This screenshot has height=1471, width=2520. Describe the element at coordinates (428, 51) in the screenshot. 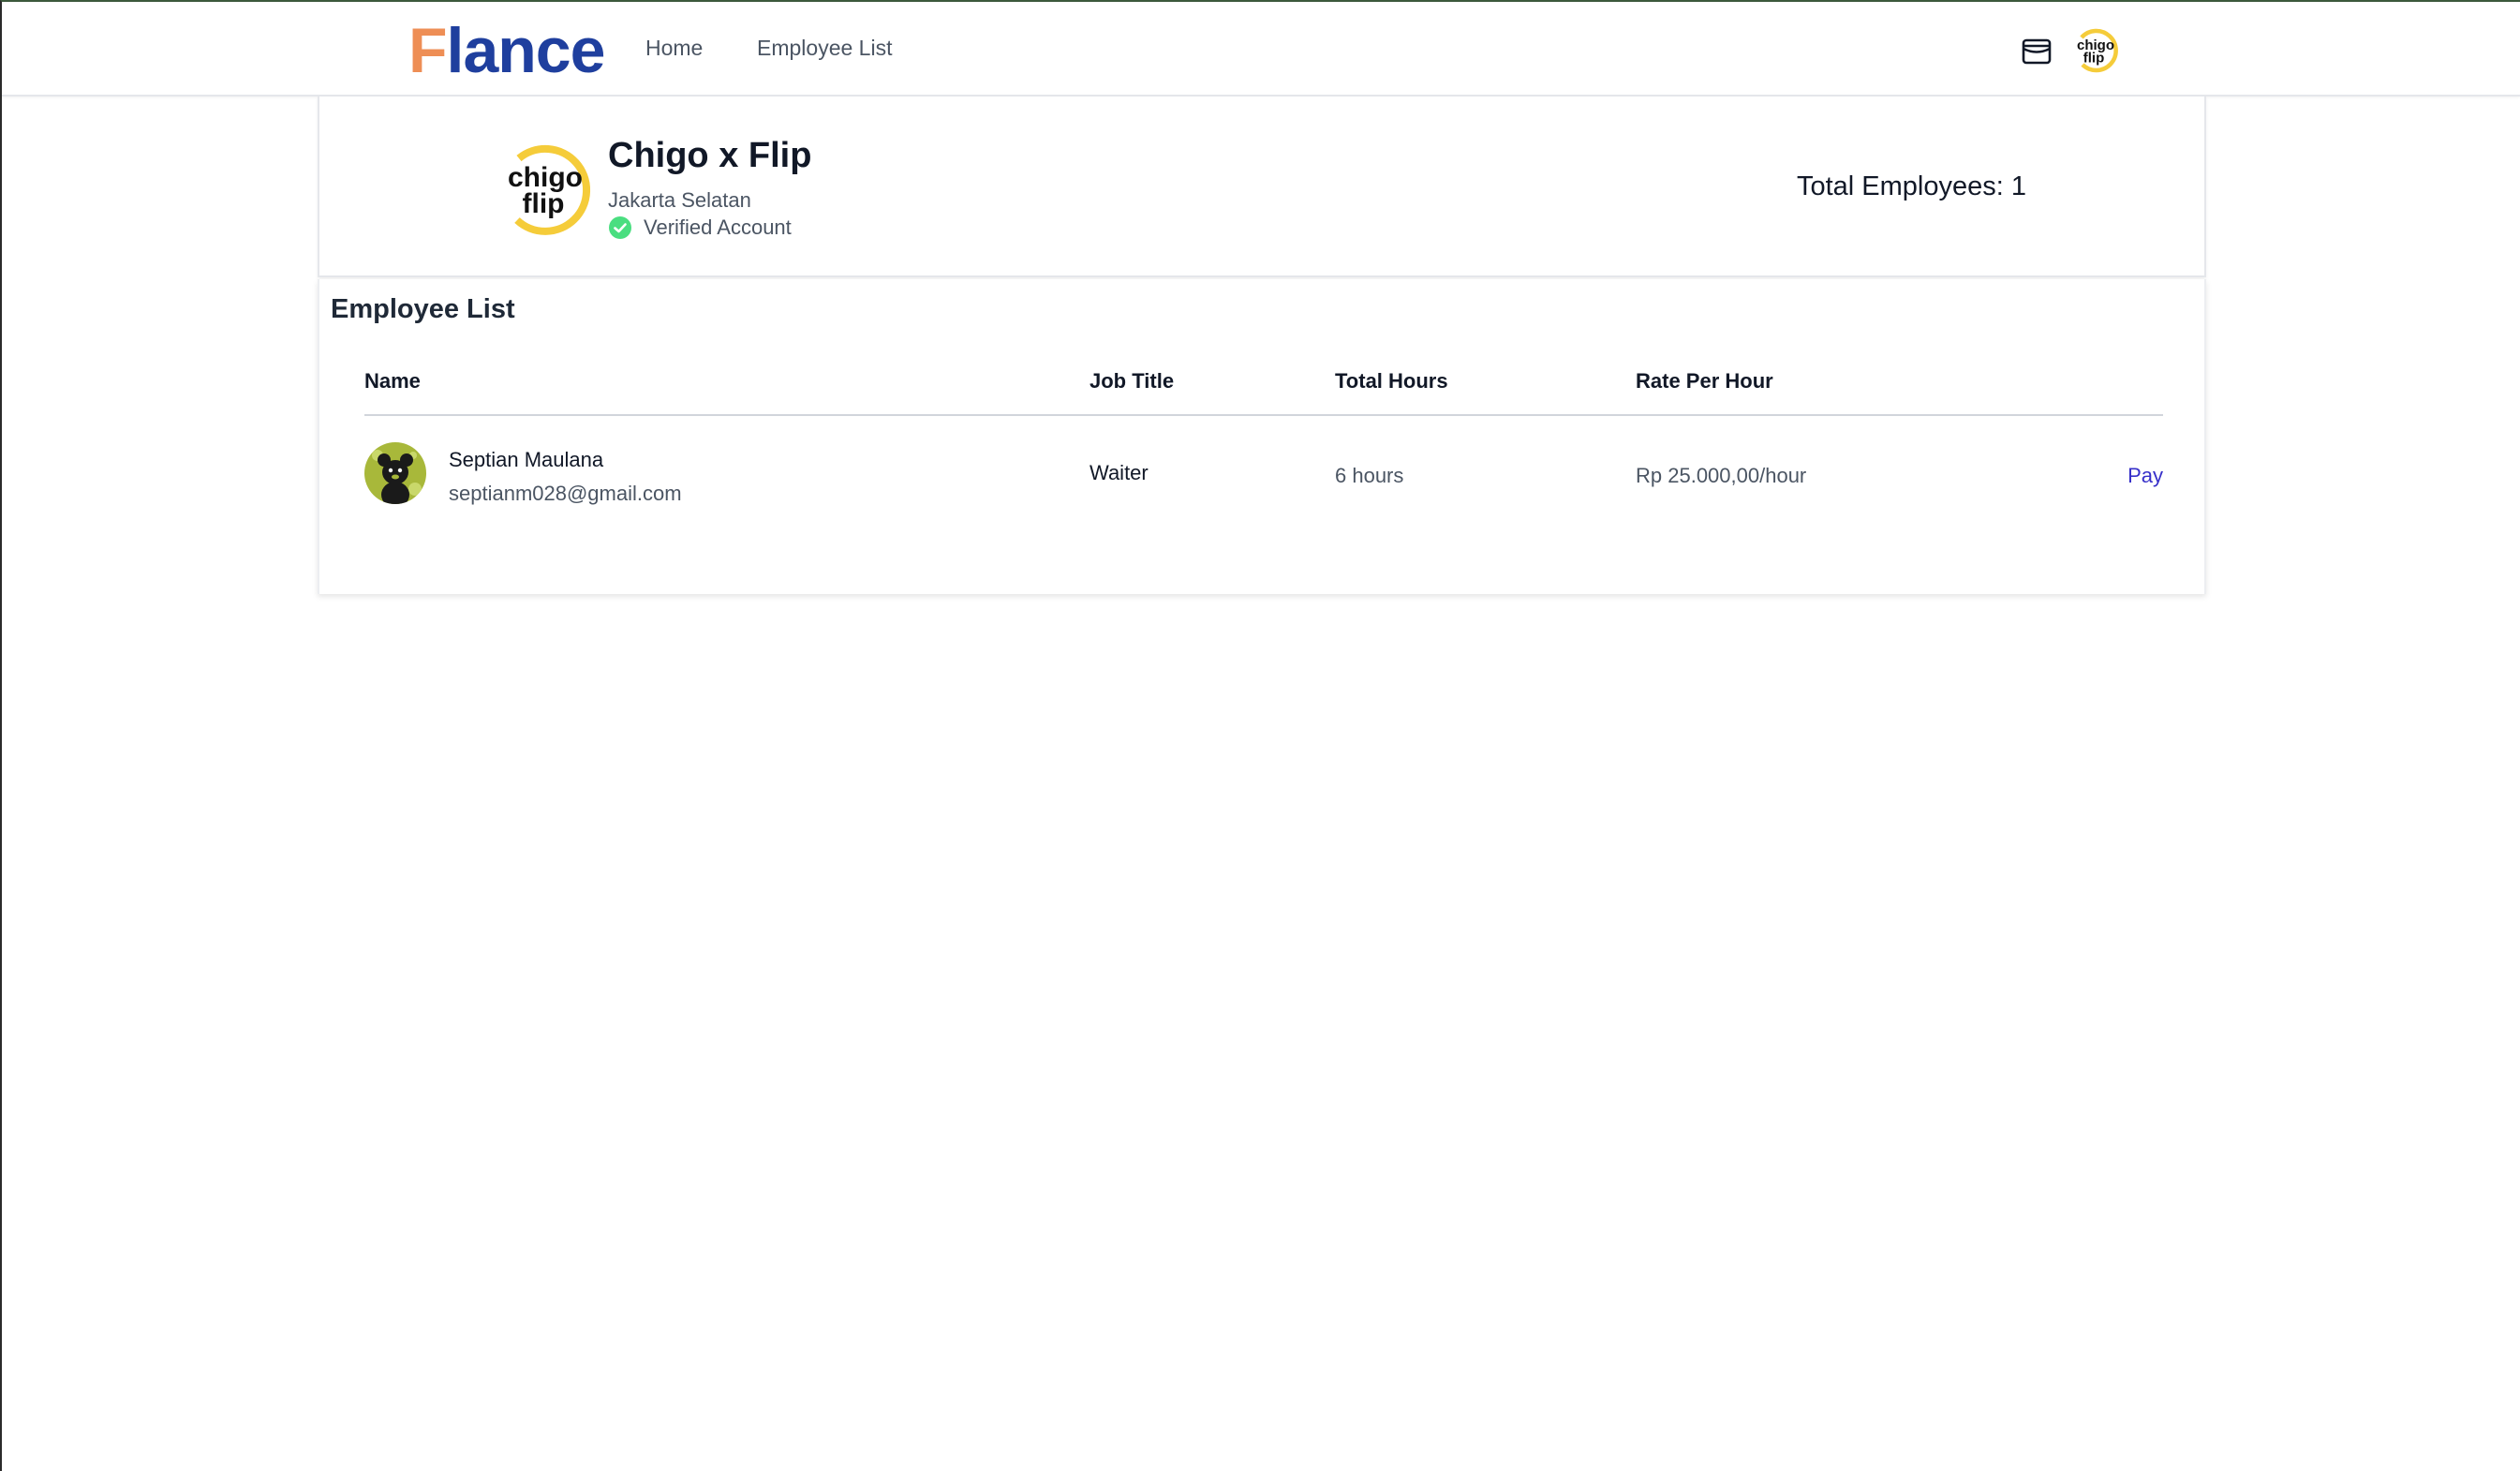

I see `brand-logo-first-letter: F` at that location.